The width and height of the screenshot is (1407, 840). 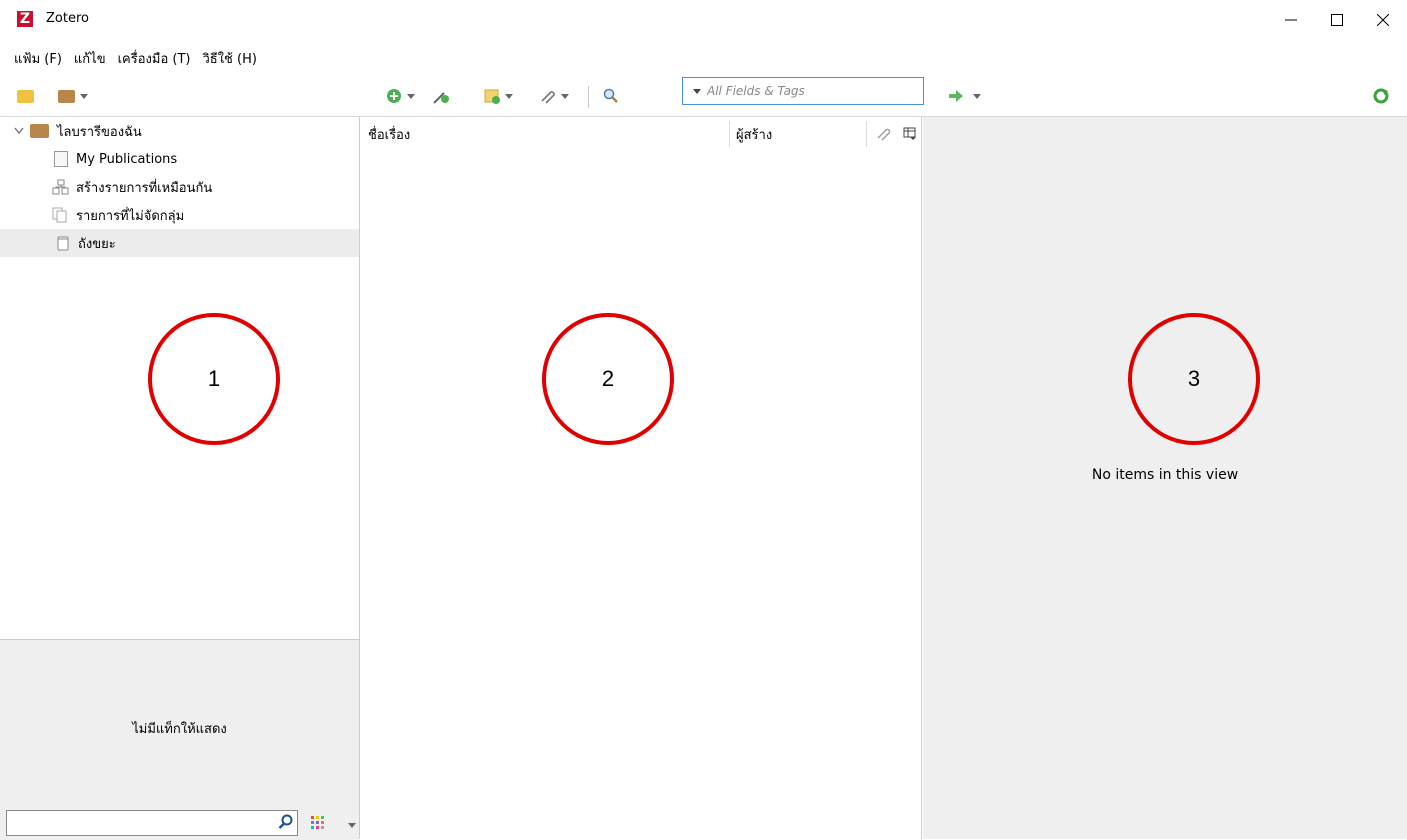 I want to click on empty-view-message: No items in this view, so click(x=1165, y=475).